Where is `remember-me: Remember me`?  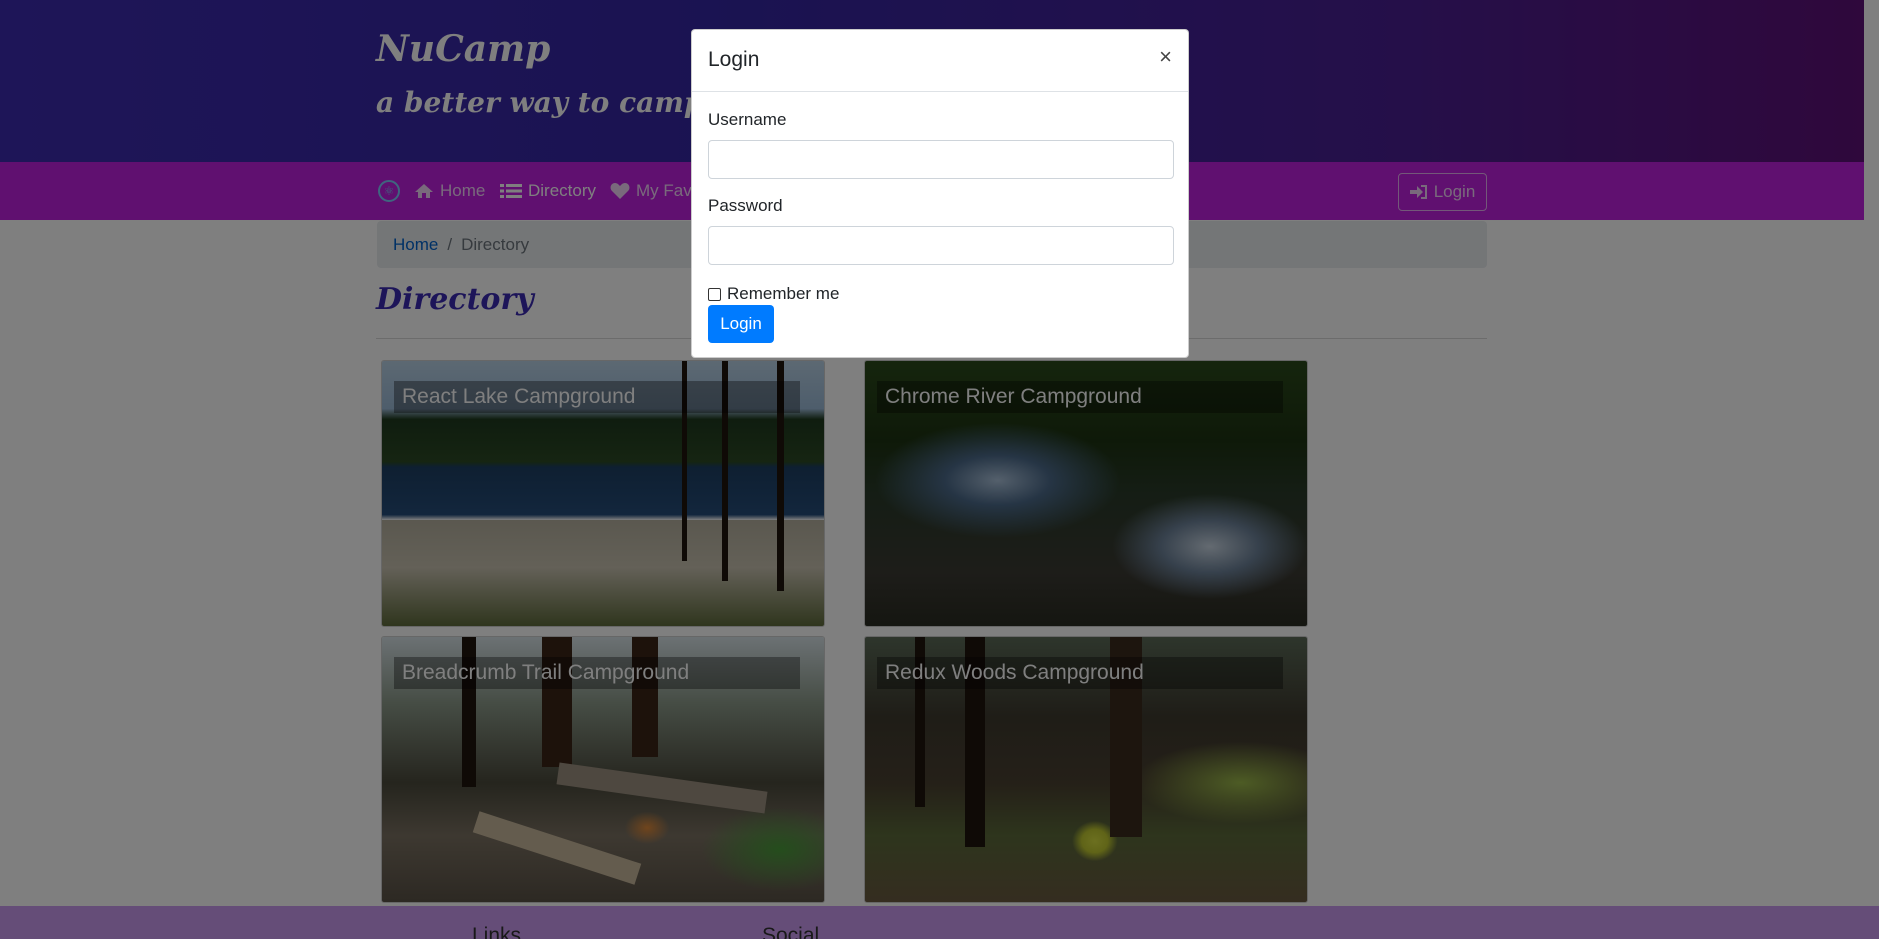
remember-me: Remember me is located at coordinates (773, 294).